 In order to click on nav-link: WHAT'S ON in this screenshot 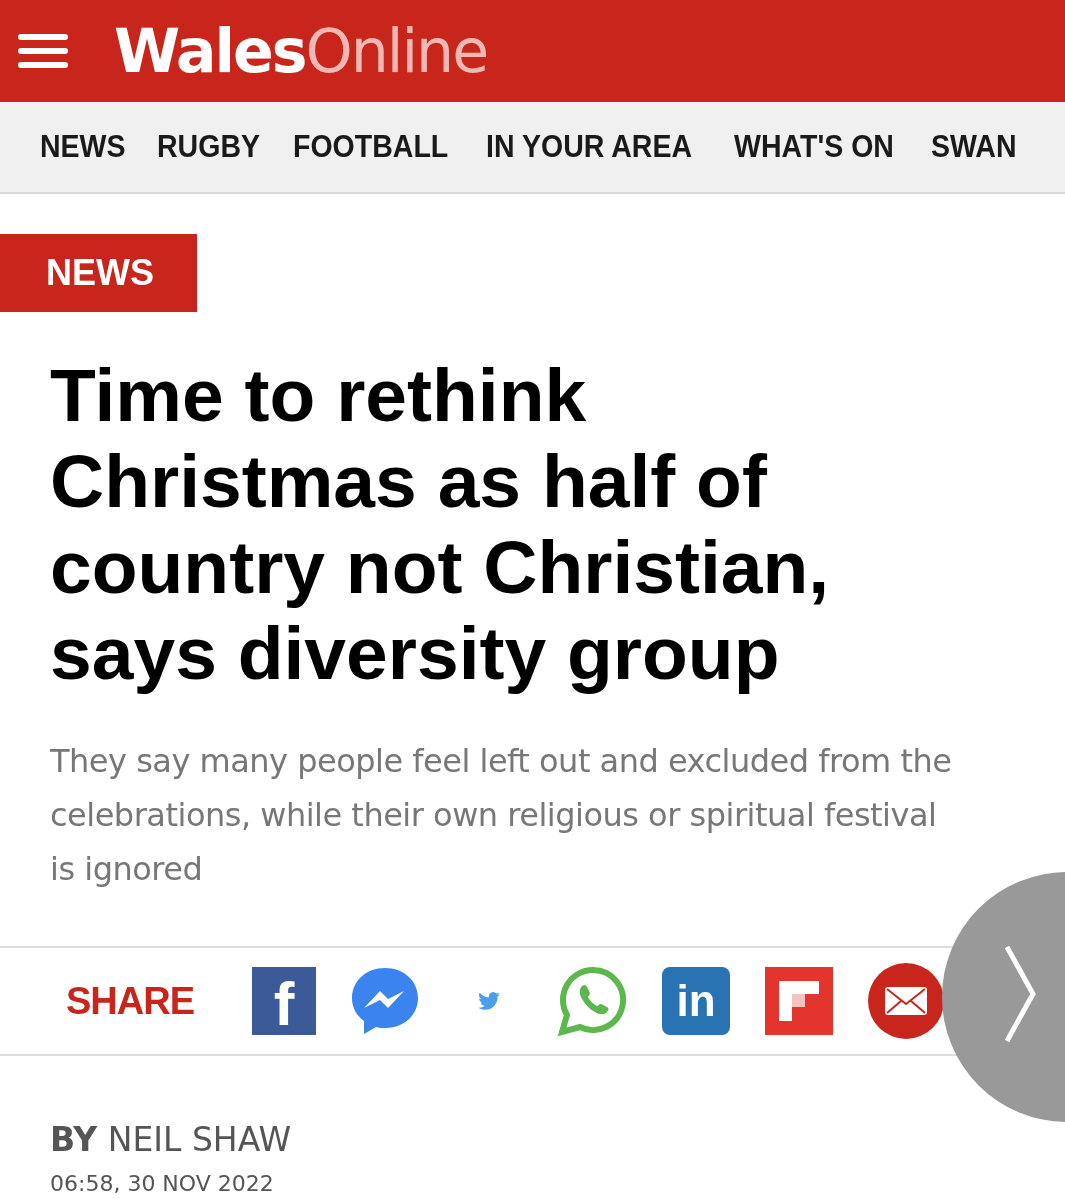, I will do `click(813, 147)`.